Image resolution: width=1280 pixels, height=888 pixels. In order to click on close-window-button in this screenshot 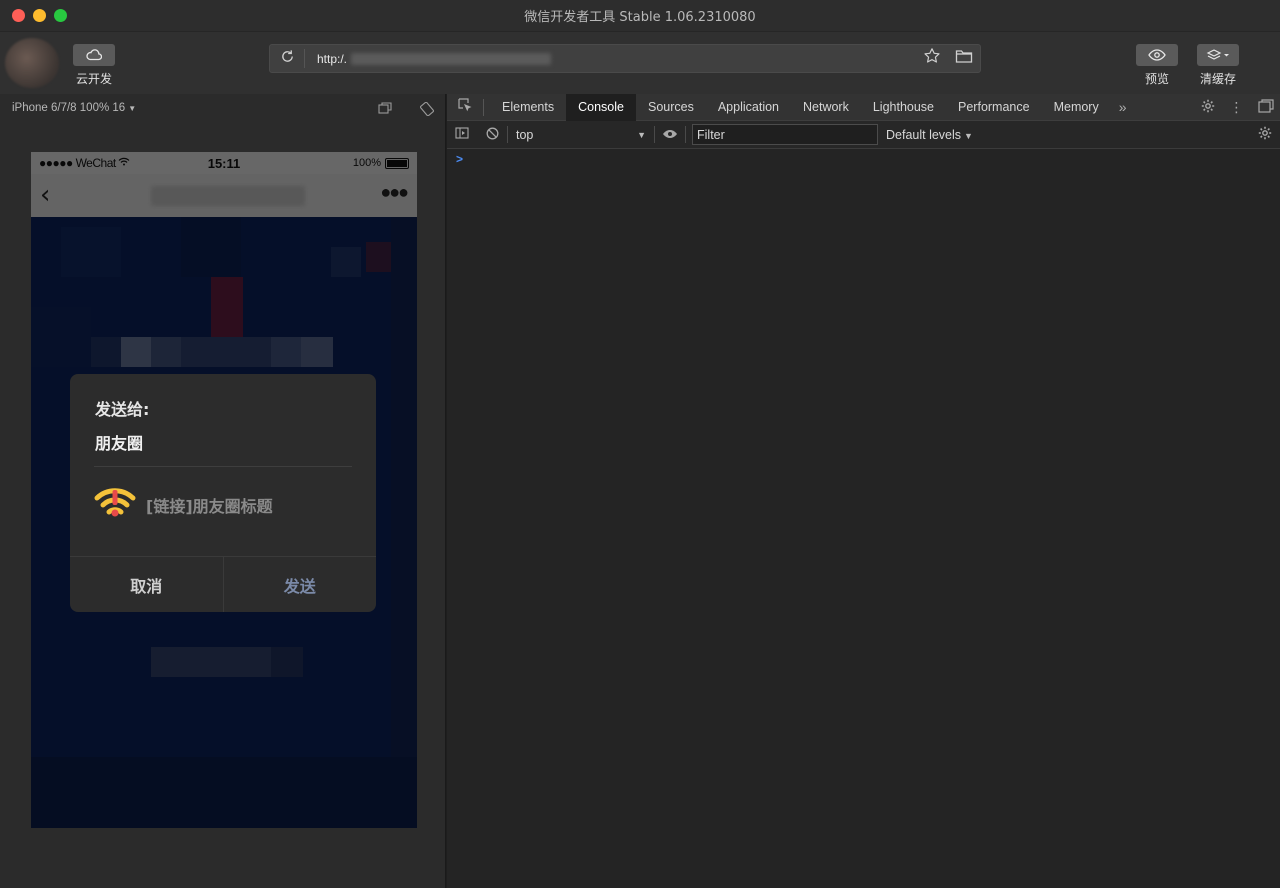, I will do `click(18, 15)`.